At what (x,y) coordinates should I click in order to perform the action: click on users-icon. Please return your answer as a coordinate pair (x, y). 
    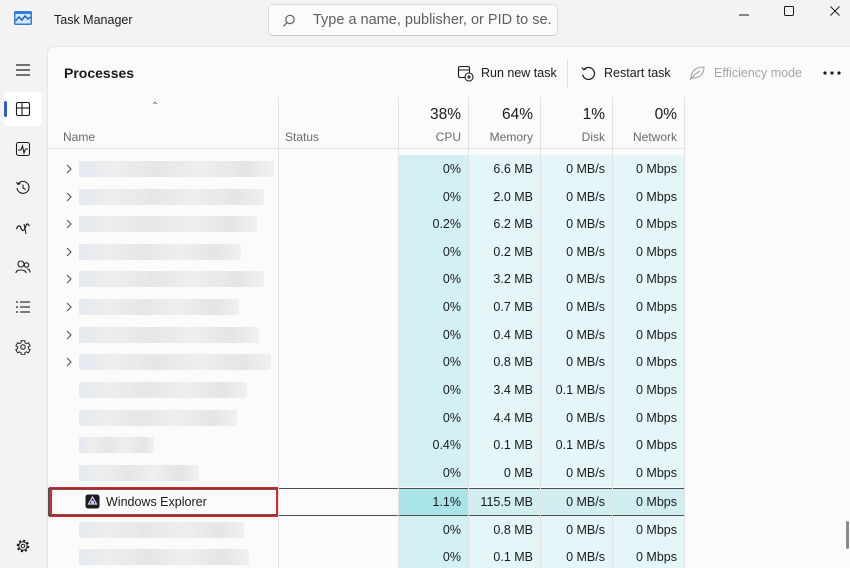
    Looking at the image, I should click on (23, 267).